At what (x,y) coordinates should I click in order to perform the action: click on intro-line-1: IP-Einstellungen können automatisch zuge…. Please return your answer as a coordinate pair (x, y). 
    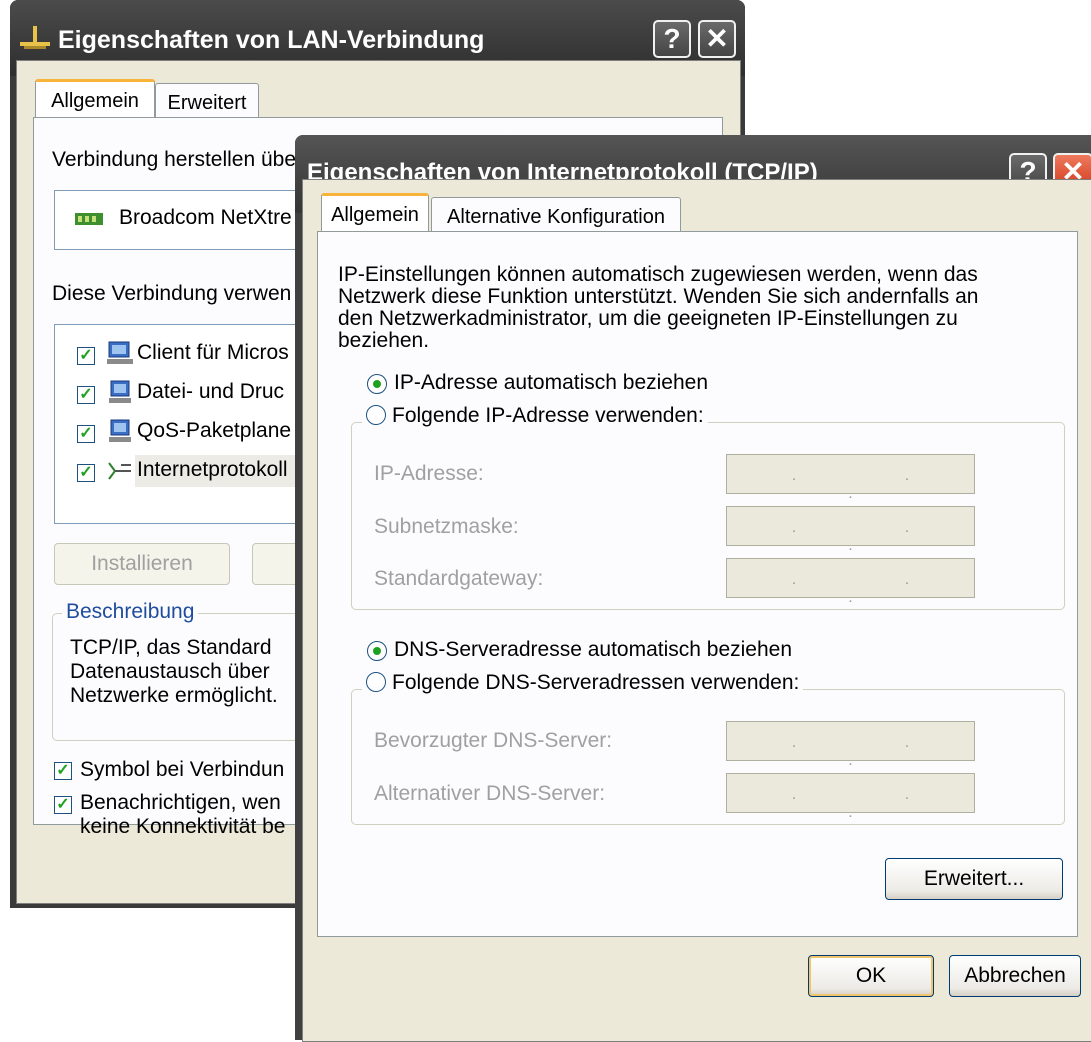
    Looking at the image, I should click on (658, 274).